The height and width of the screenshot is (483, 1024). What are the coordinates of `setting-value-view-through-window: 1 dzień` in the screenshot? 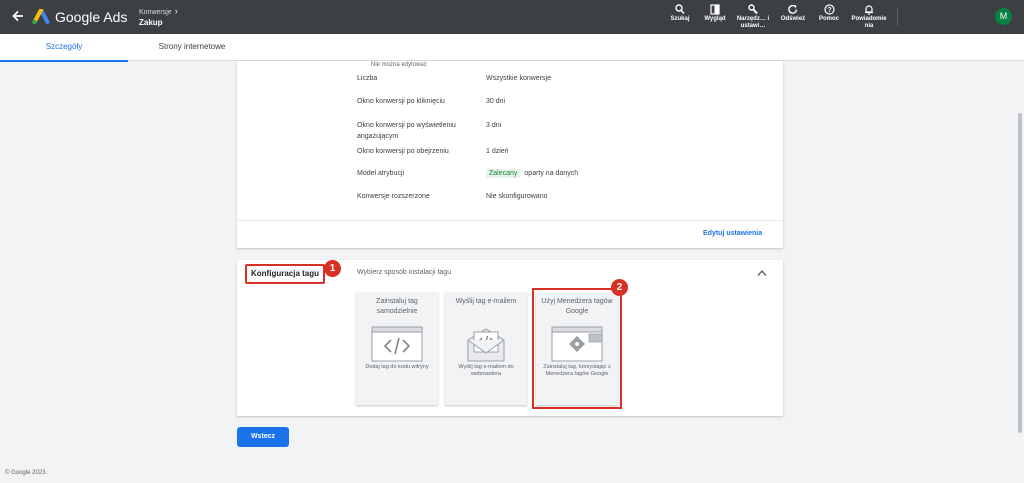 It's located at (497, 151).